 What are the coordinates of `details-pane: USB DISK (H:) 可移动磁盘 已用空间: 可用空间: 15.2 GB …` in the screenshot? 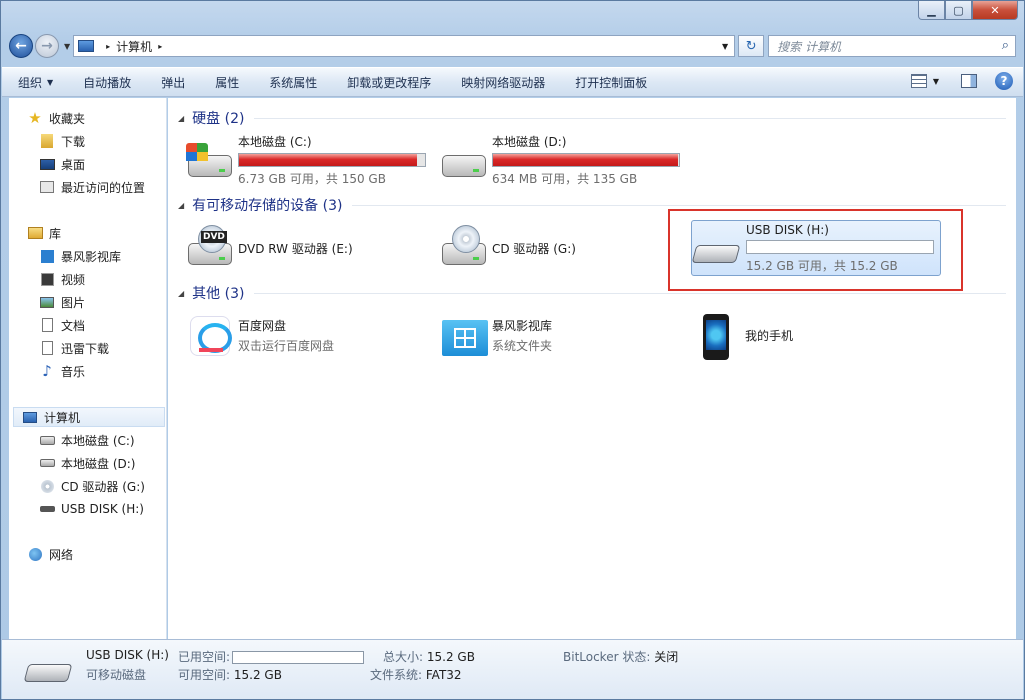 It's located at (512, 669).